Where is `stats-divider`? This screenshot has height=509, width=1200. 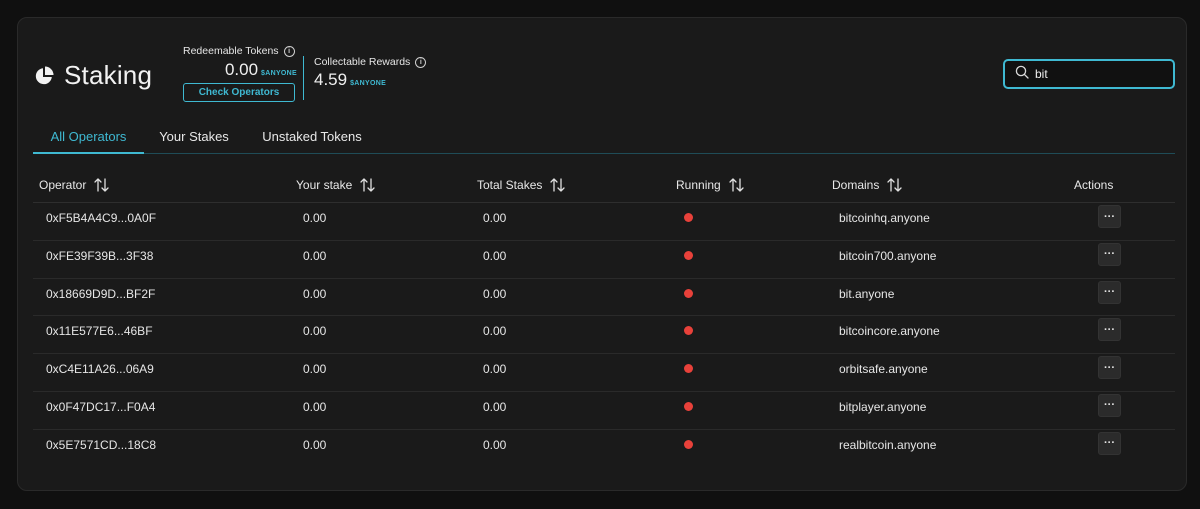
stats-divider is located at coordinates (303, 78).